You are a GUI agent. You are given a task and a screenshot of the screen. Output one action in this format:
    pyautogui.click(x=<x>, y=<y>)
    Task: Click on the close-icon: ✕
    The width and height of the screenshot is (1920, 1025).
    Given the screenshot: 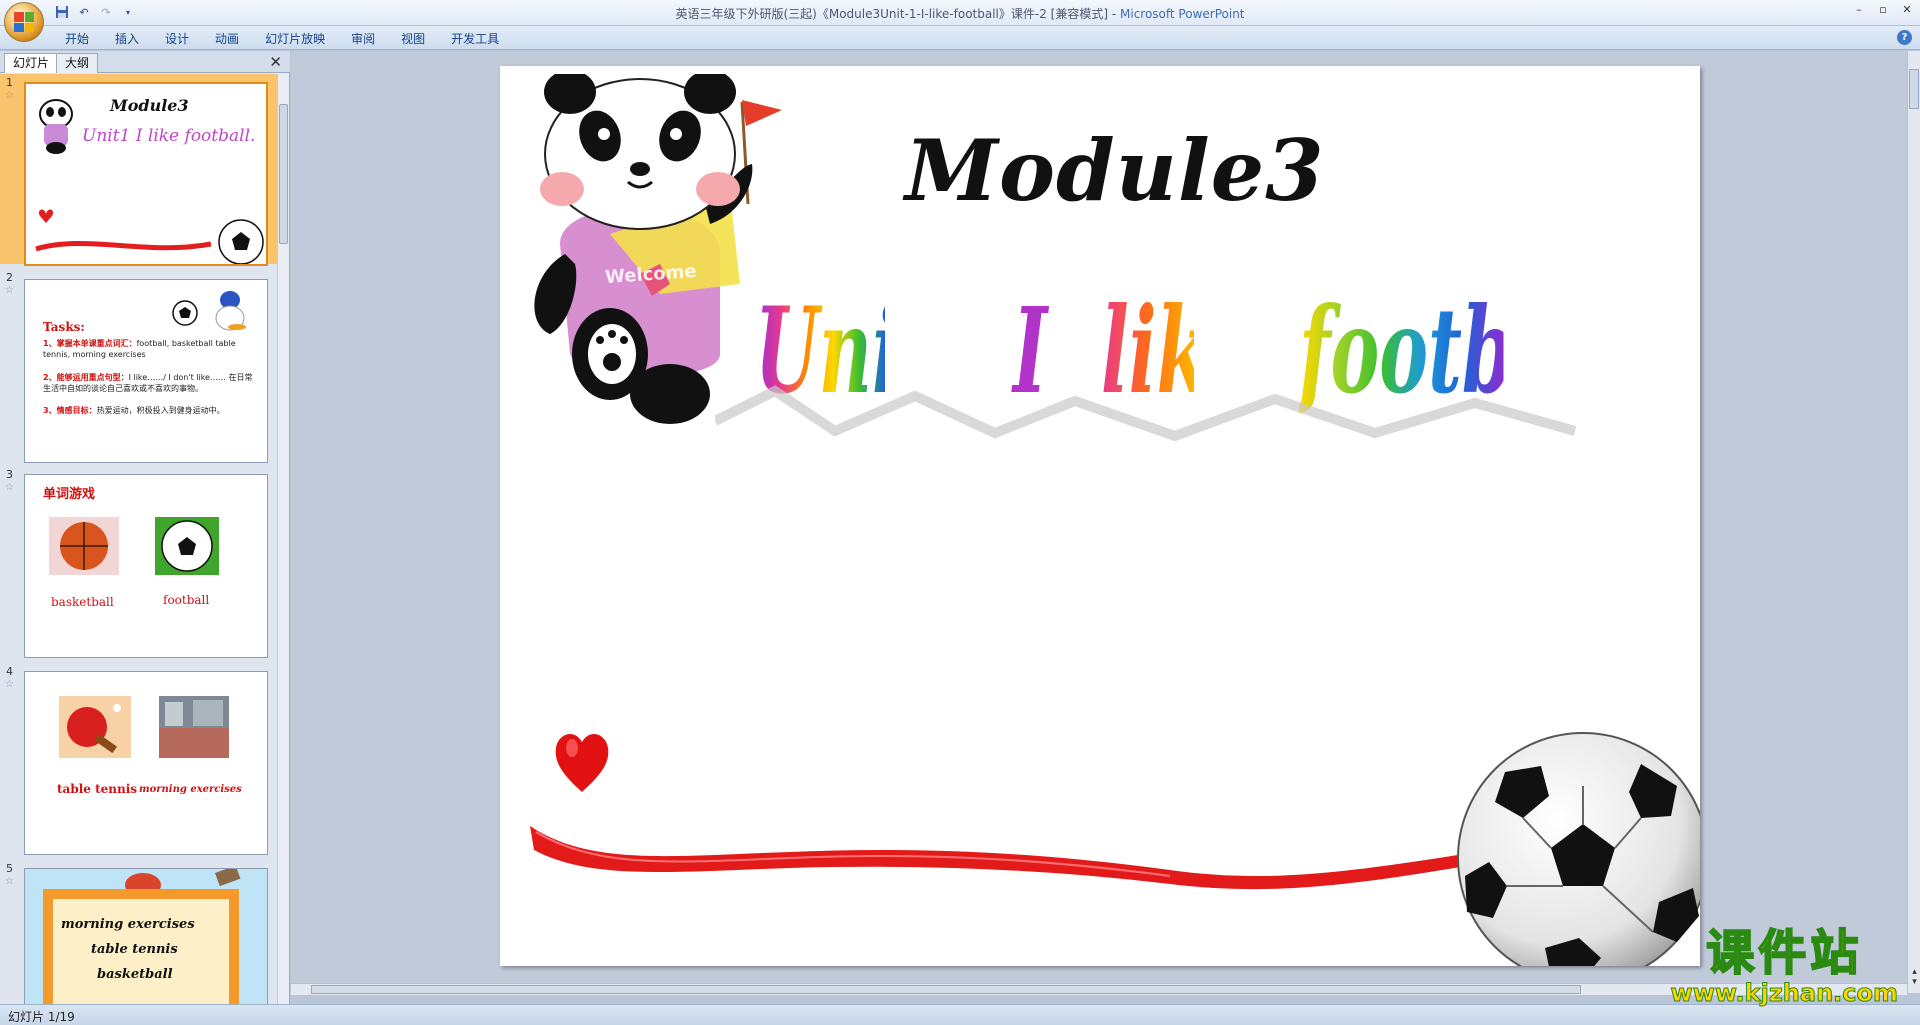 What is the action you would take?
    pyautogui.click(x=1907, y=10)
    